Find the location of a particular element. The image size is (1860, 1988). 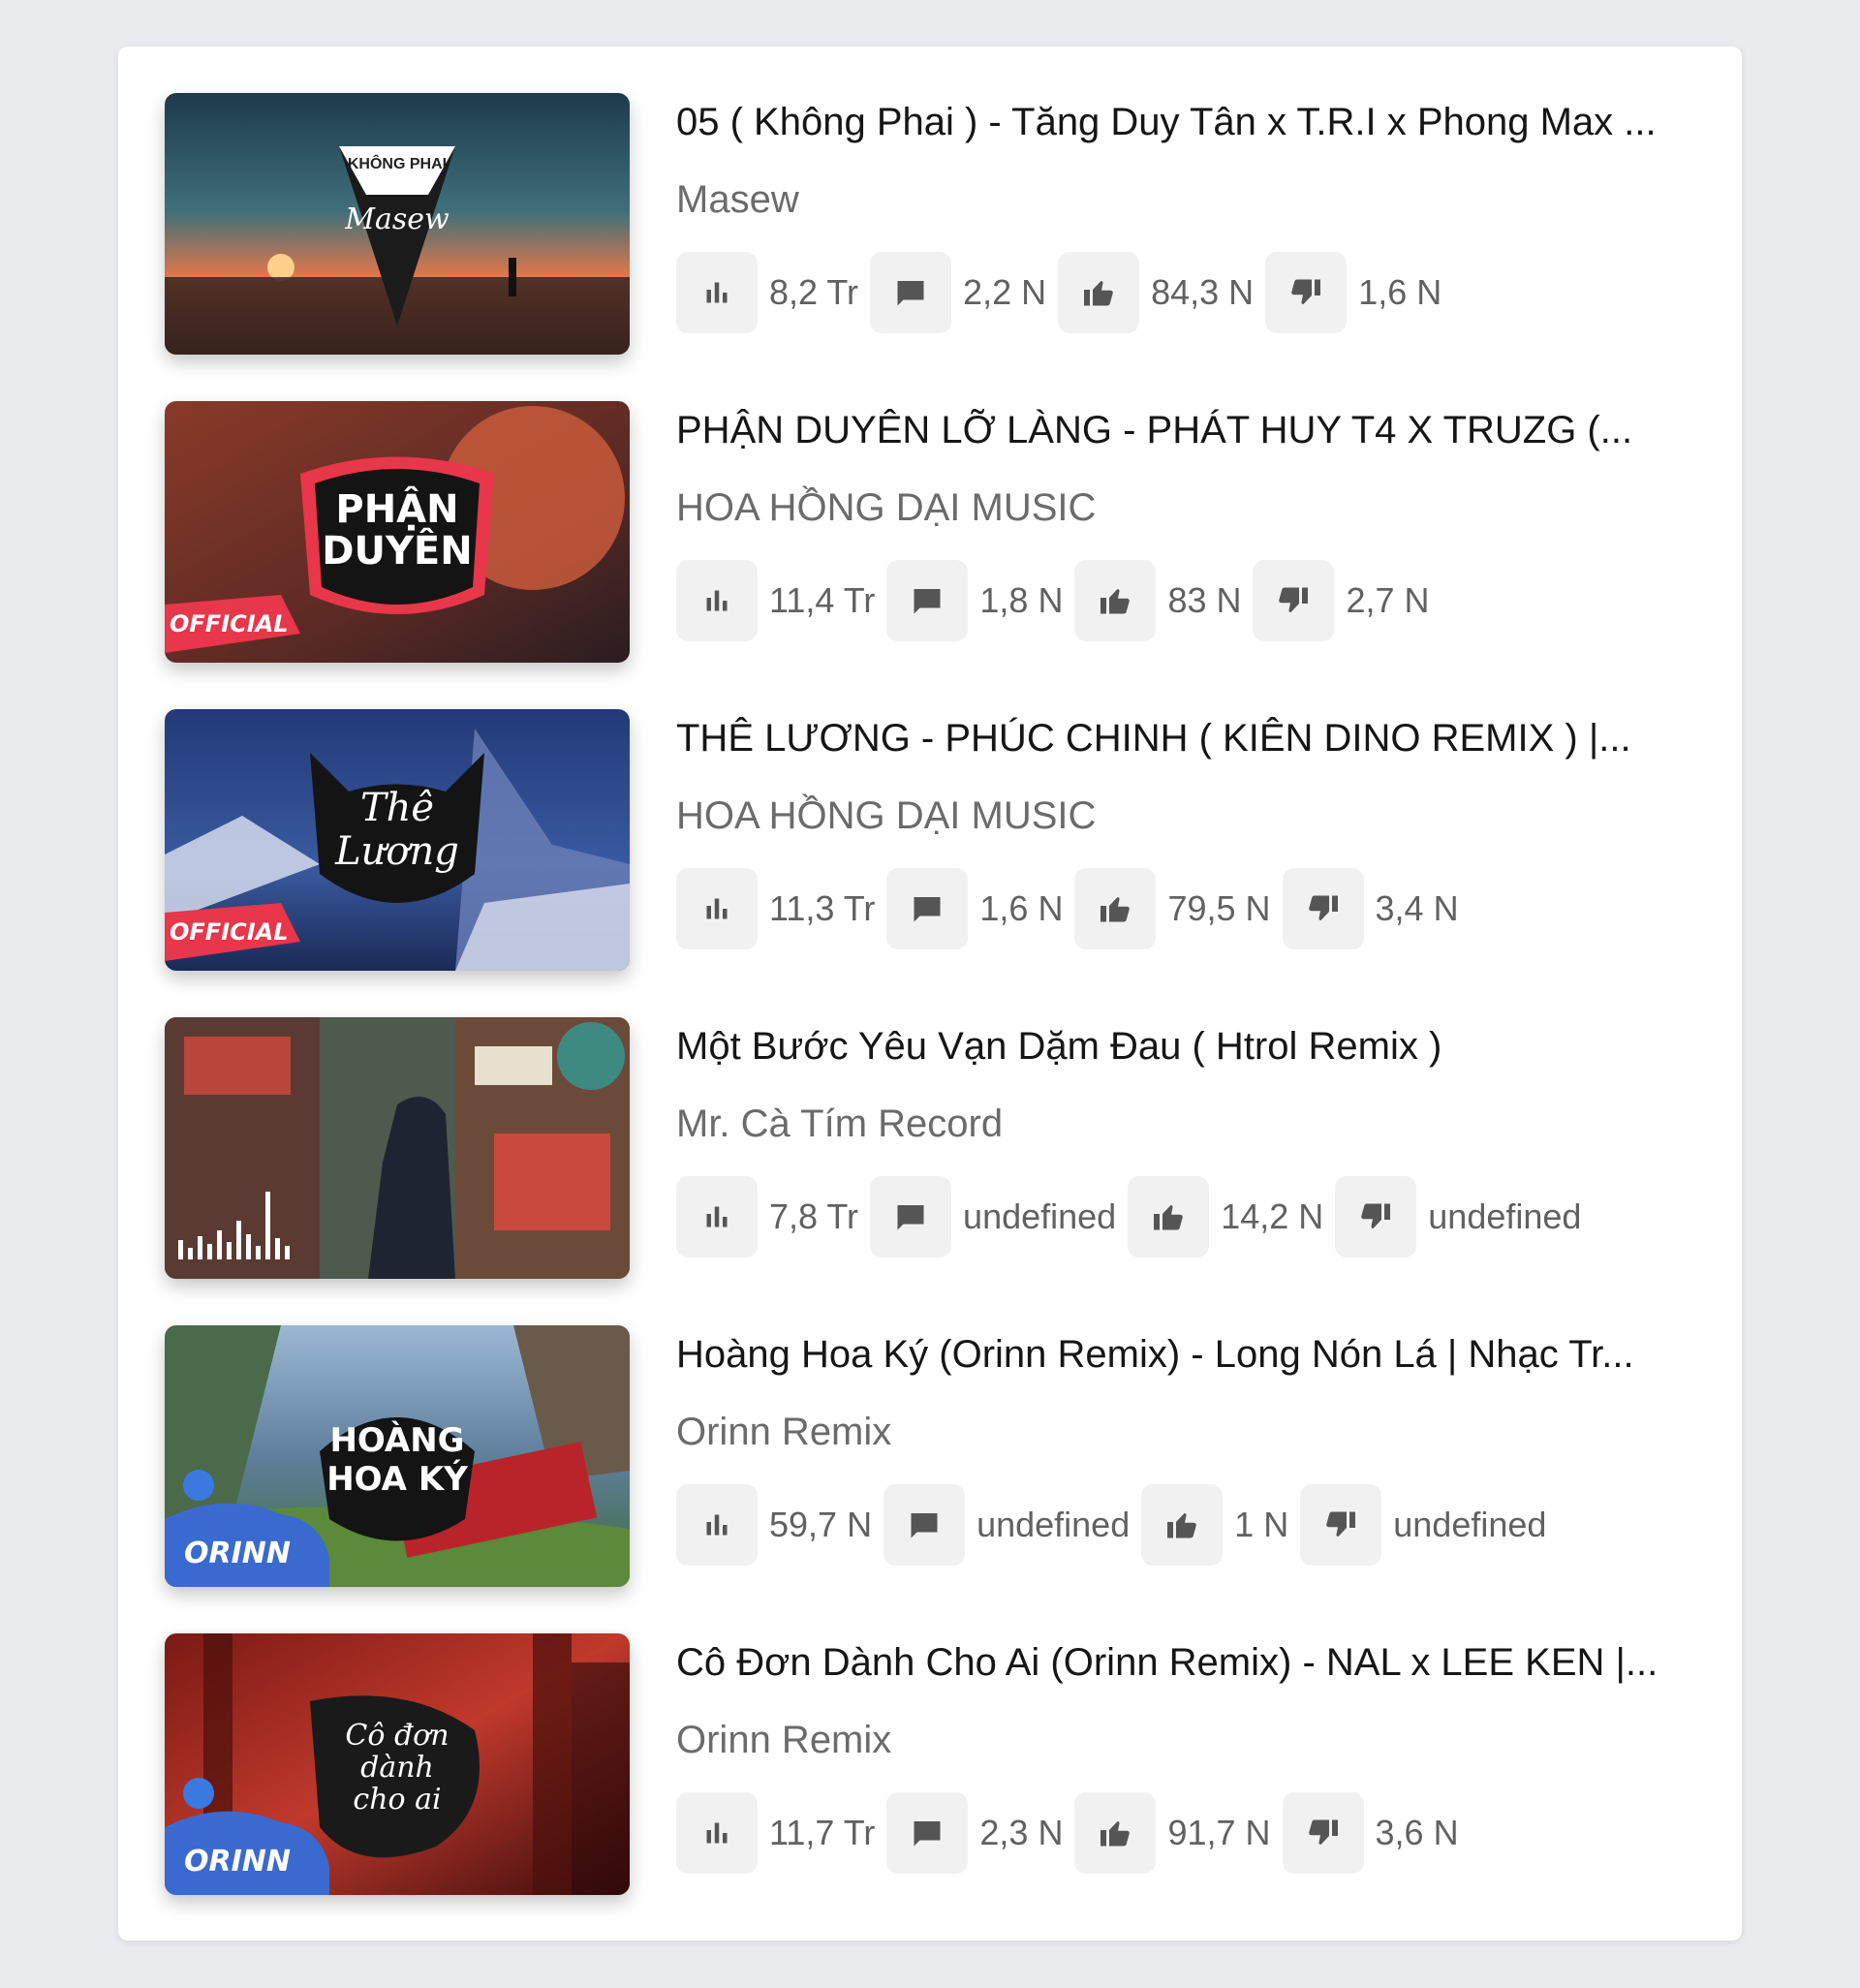

video-title: Một Bước Yêu Vạn Dặm Đau ( Htrol Remix ) is located at coordinates (1190, 1045).